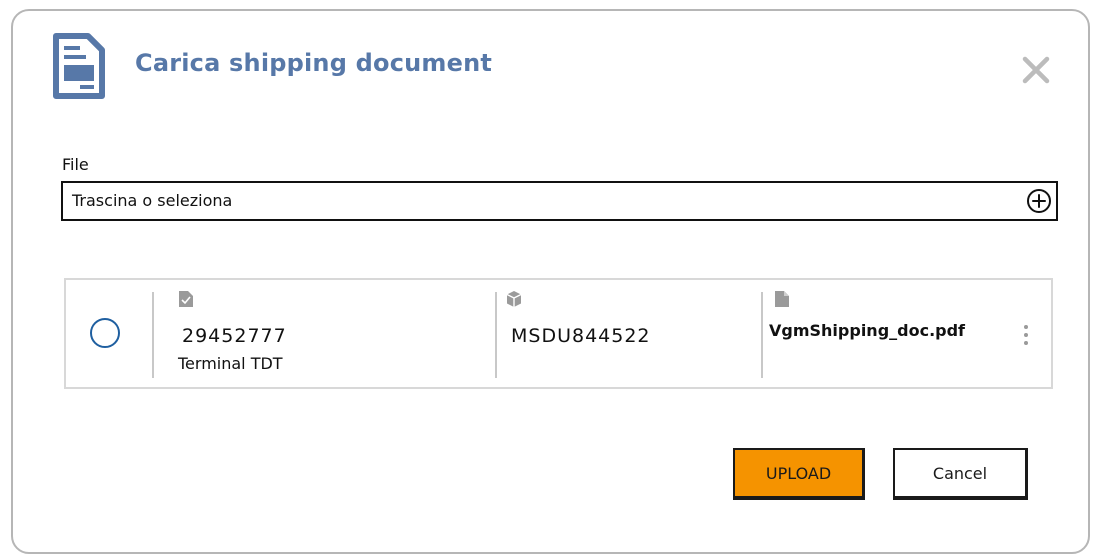 The image size is (1094, 554). Describe the element at coordinates (1036, 70) in the screenshot. I see `close-icon` at that location.